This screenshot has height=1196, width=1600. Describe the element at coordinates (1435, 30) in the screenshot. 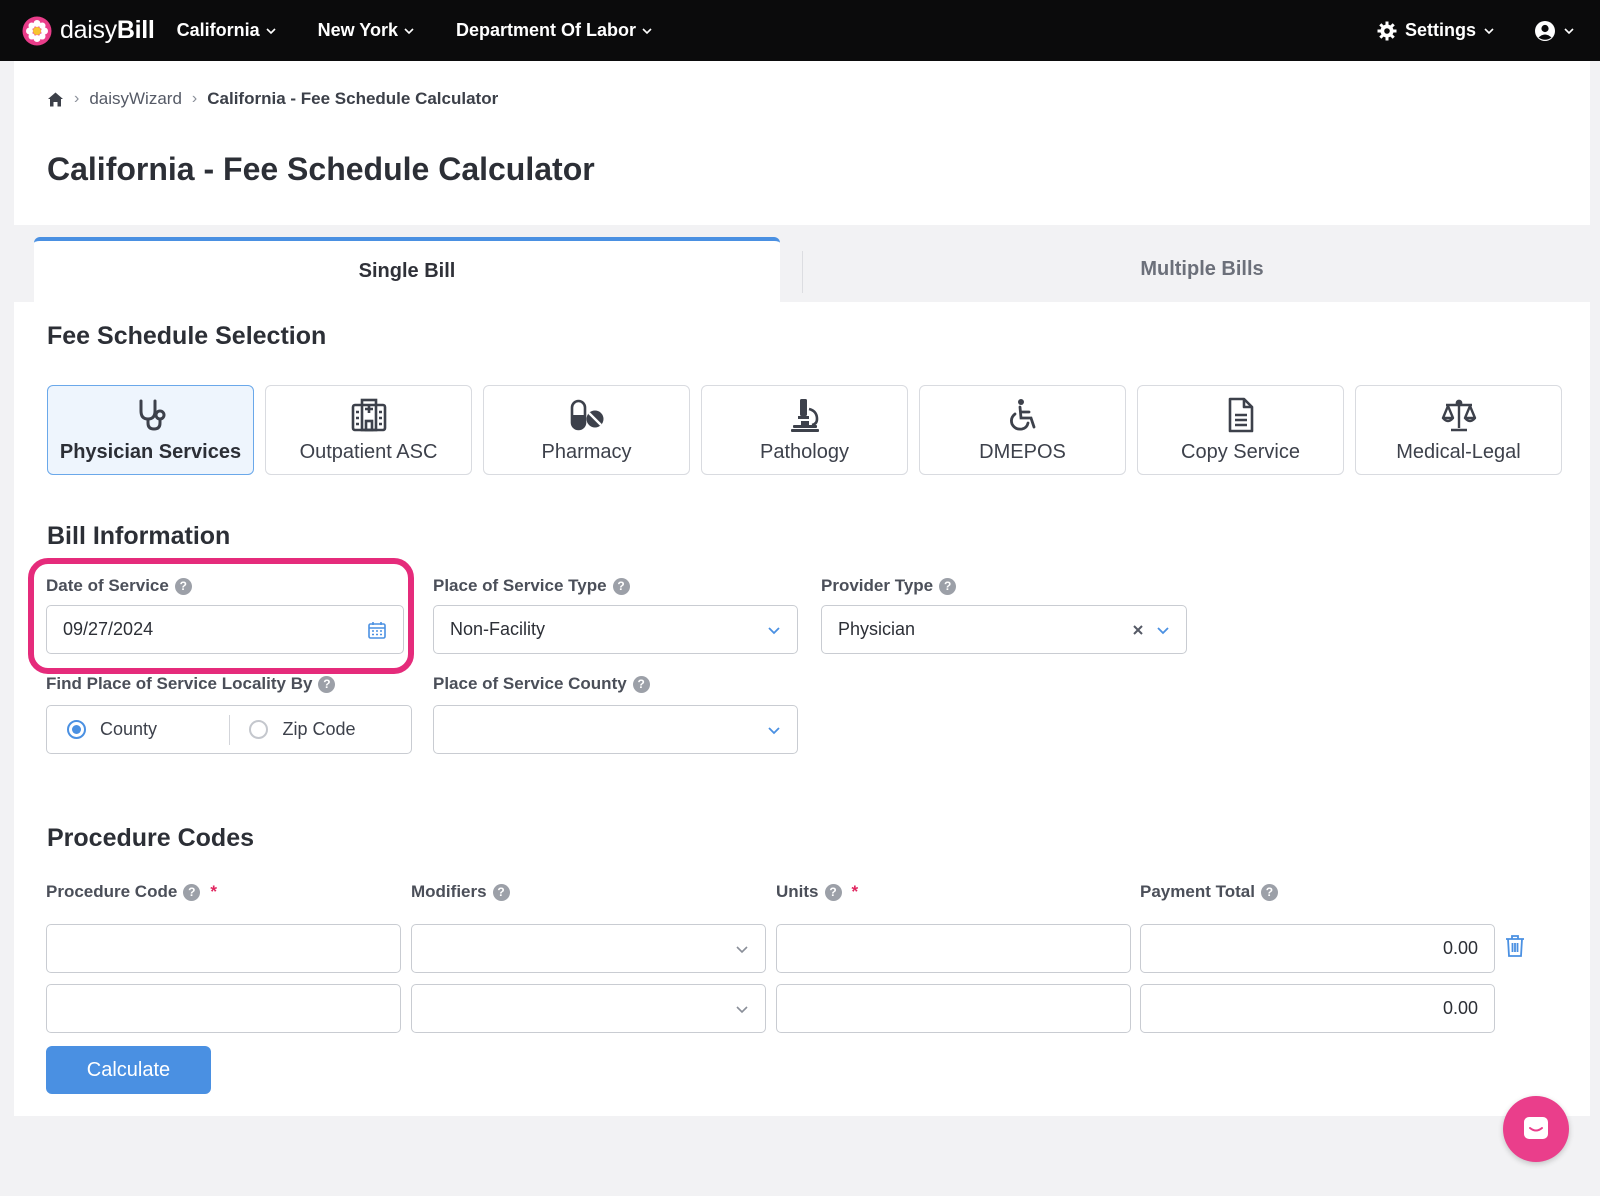

I see `settings-menu: Settings` at that location.